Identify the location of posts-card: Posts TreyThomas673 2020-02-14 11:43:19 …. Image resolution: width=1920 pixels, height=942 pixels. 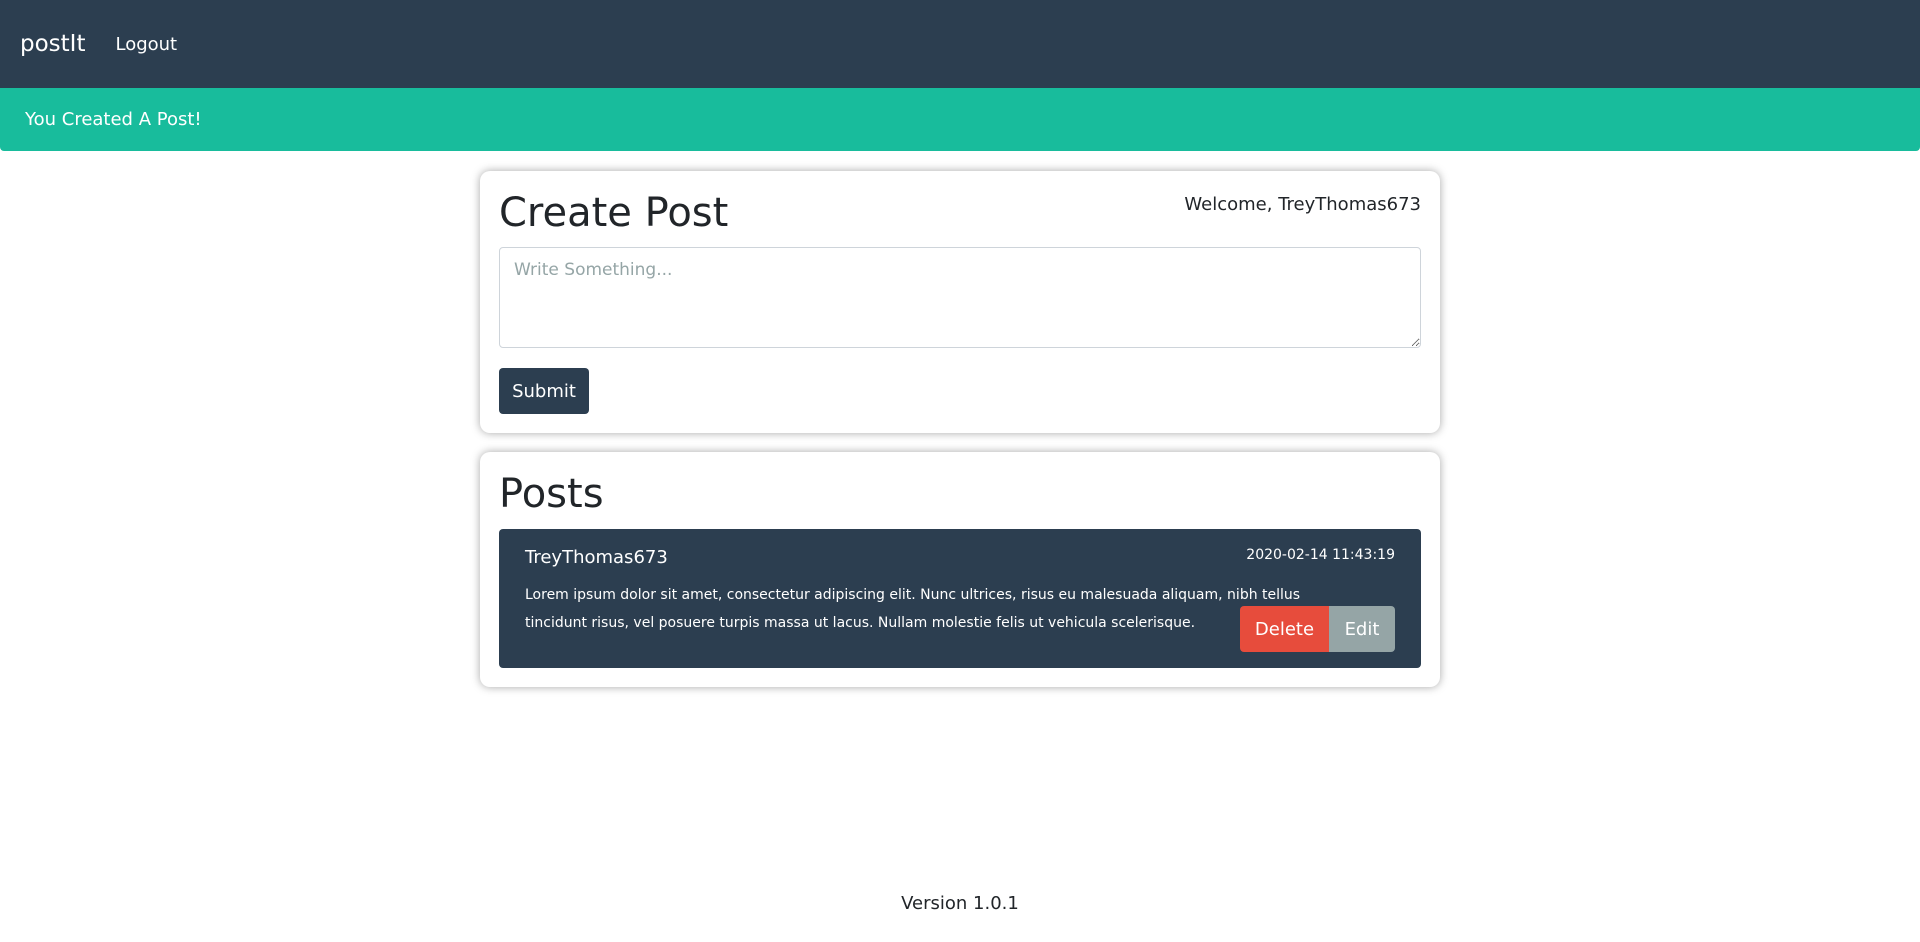
(960, 569).